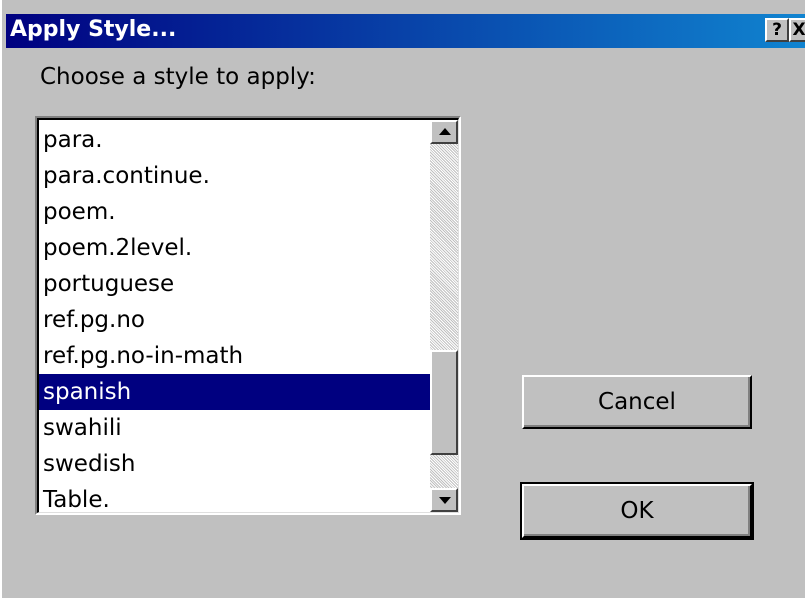 The image size is (805, 598). I want to click on ok-button: OK, so click(637, 511).